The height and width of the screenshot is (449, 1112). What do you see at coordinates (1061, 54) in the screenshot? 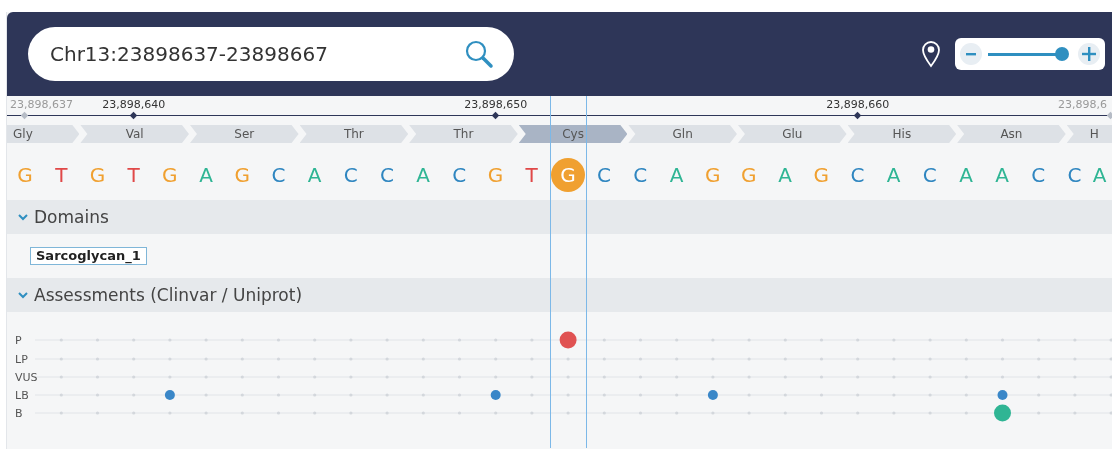
I see `slider-thumb` at bounding box center [1061, 54].